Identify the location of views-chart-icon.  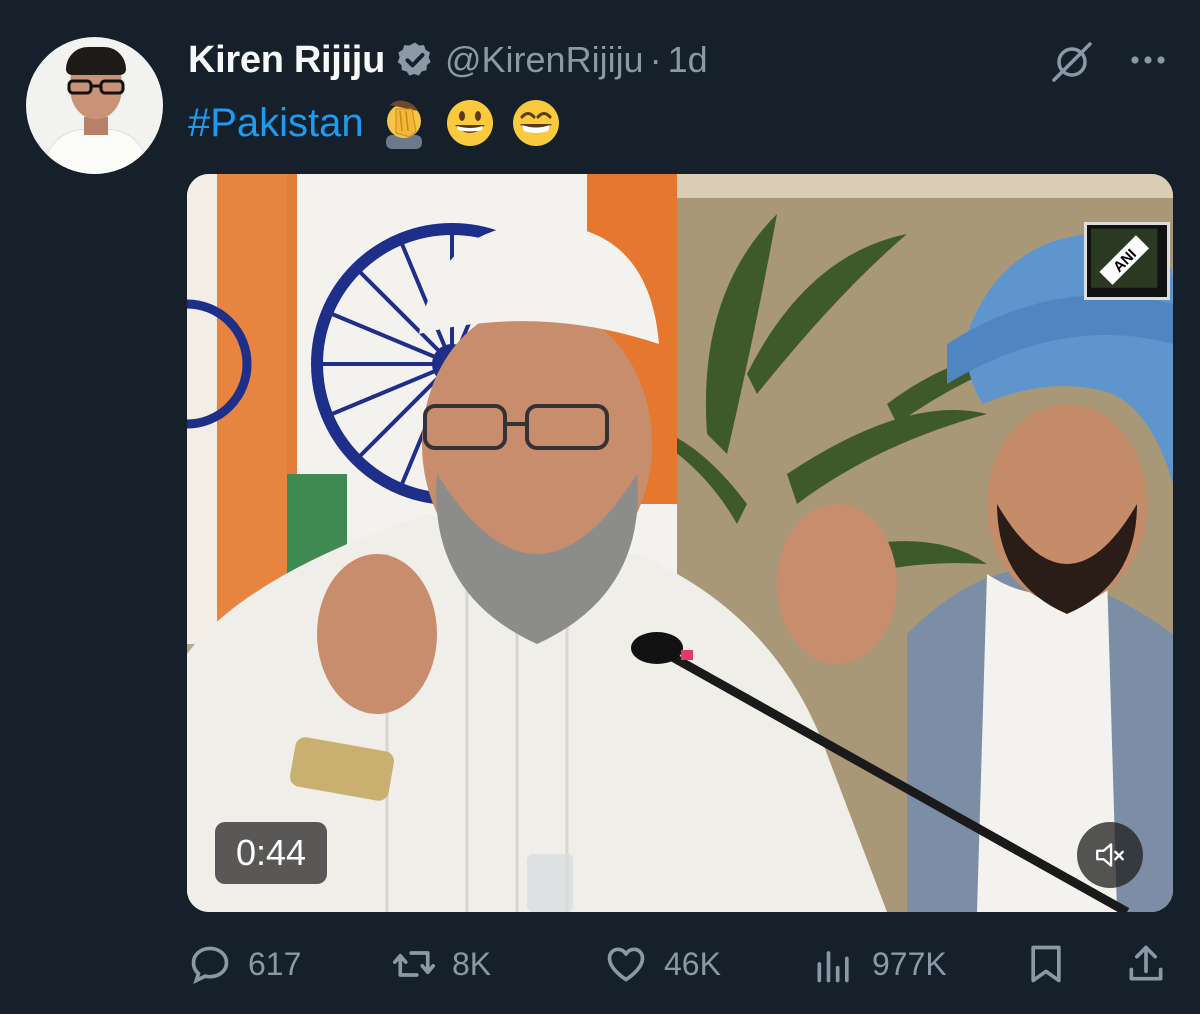
(833, 967).